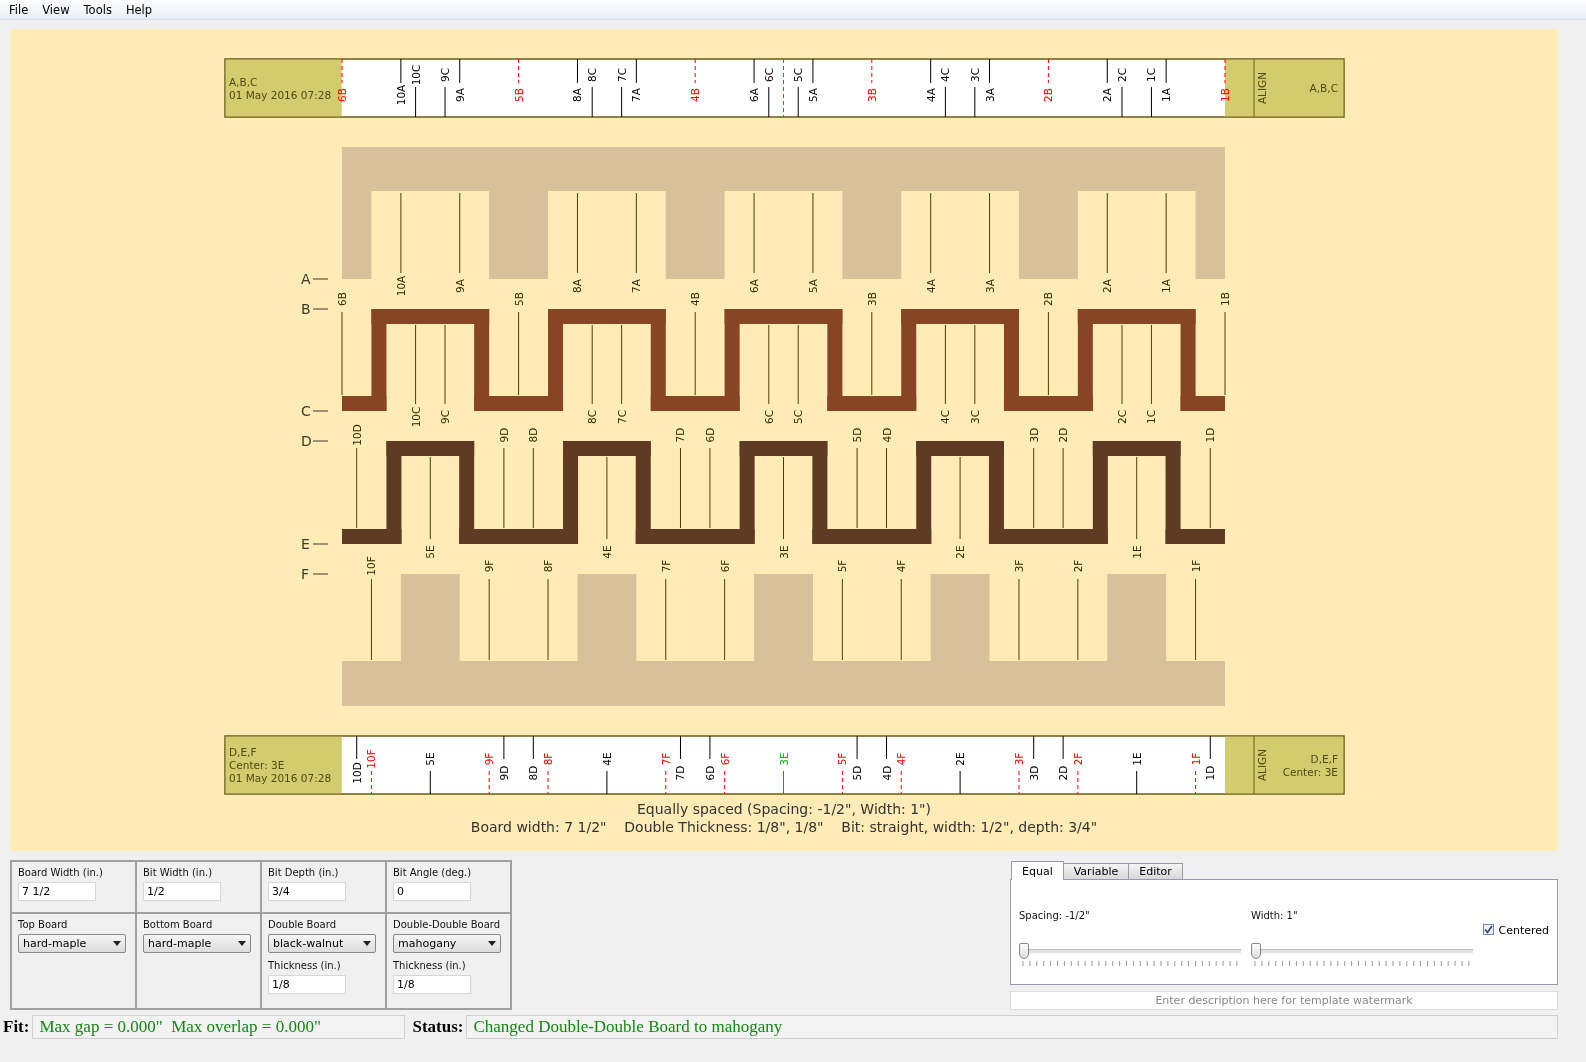 The image size is (1586, 1062). I want to click on mark-label: 9A, so click(459, 95).